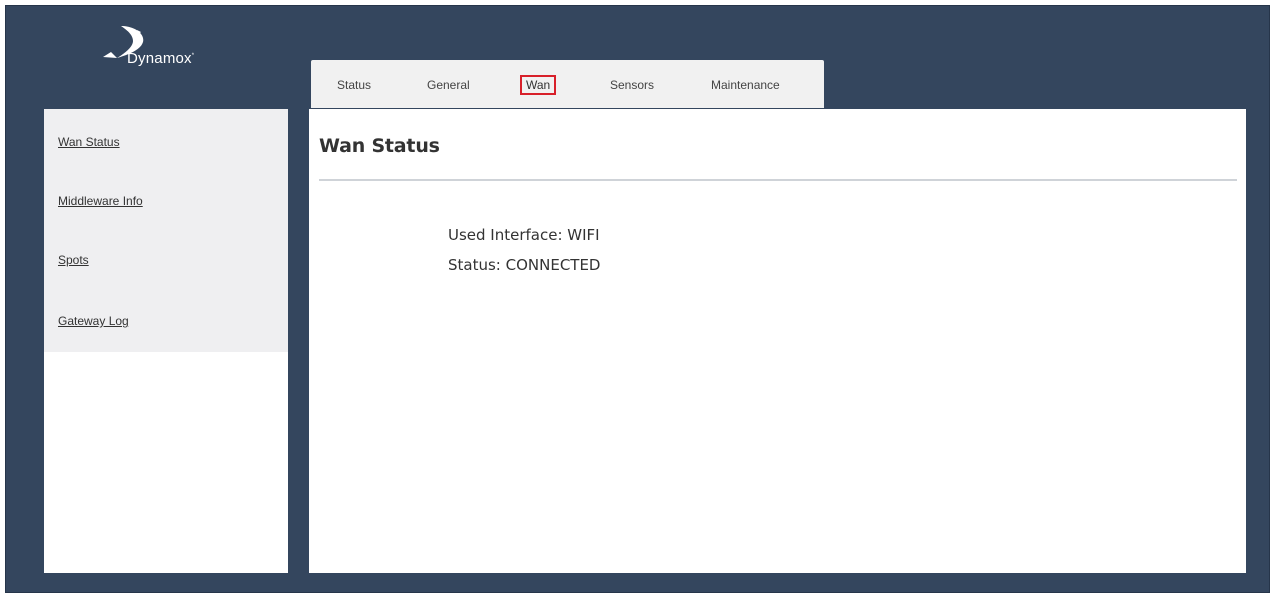 Image resolution: width=1275 pixels, height=600 pixels. I want to click on tab-sensors: Sensors, so click(632, 85).